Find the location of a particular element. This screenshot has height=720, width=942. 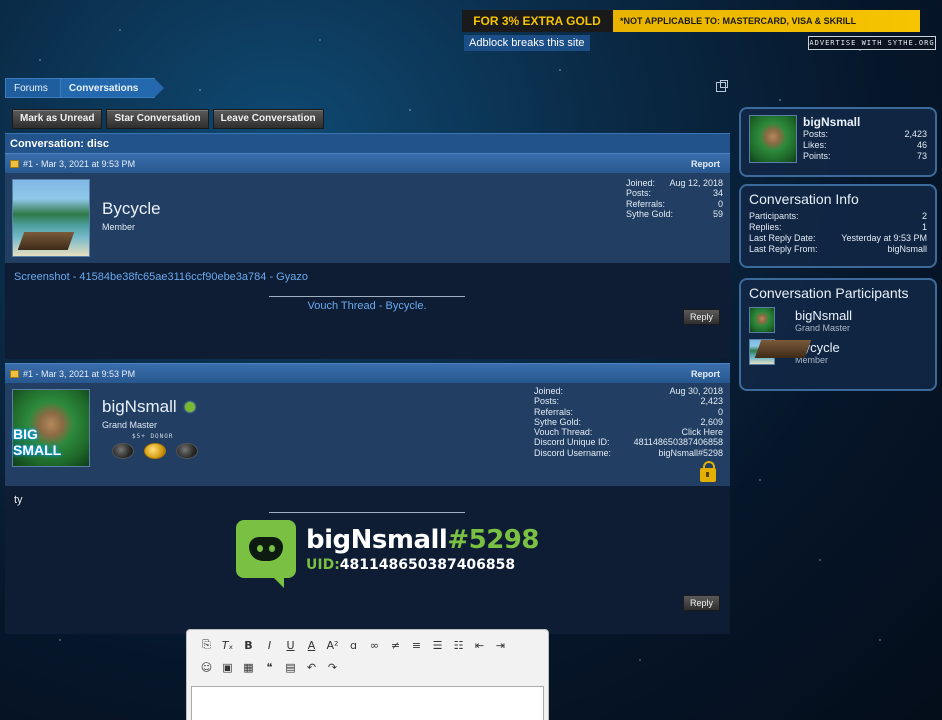

discord-logo-icon is located at coordinates (266, 554).